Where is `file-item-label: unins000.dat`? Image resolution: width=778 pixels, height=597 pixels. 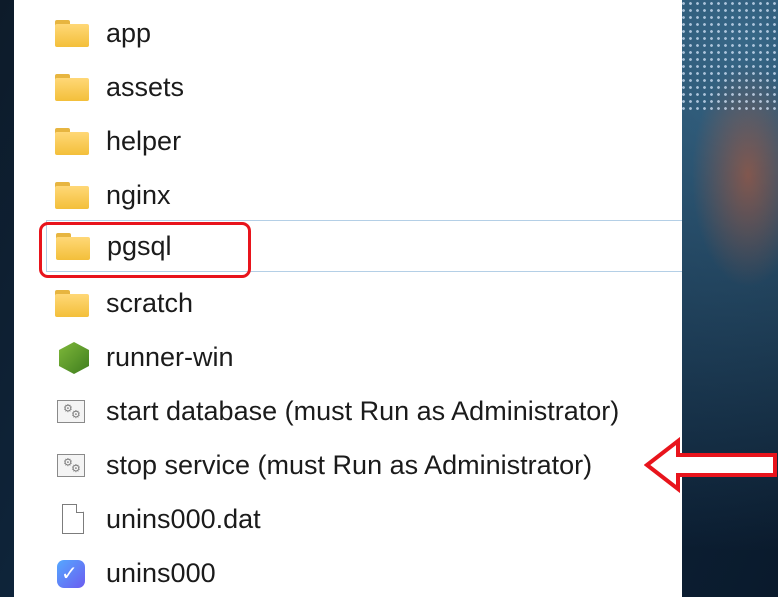
file-item-label: unins000.dat is located at coordinates (183, 518).